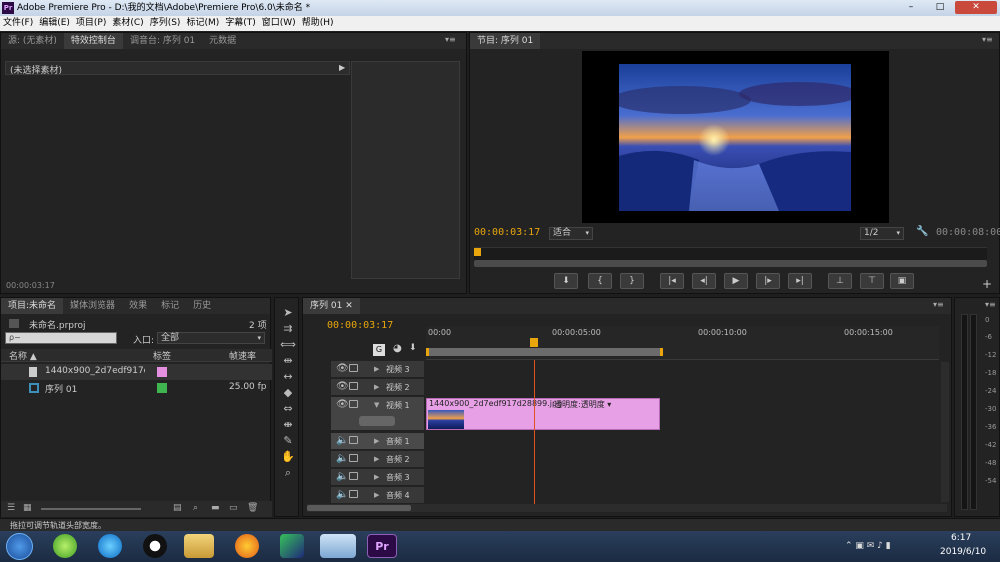  What do you see at coordinates (768, 281) in the screenshot?
I see `step-forward-button: |▸` at bounding box center [768, 281].